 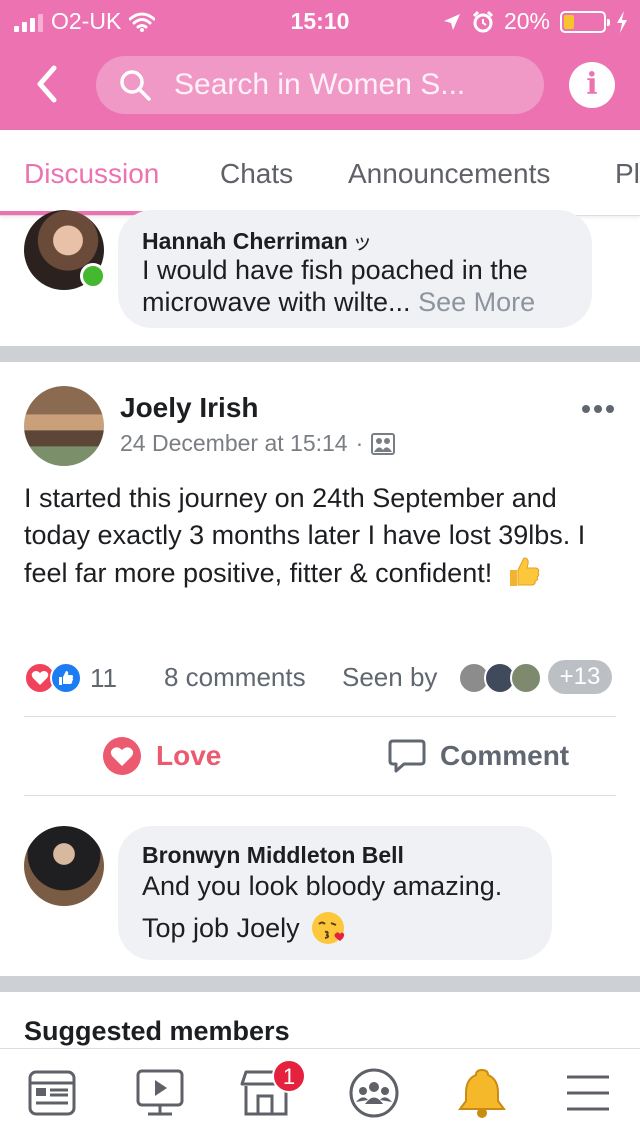 What do you see at coordinates (93, 276) in the screenshot?
I see `online-indicator` at bounding box center [93, 276].